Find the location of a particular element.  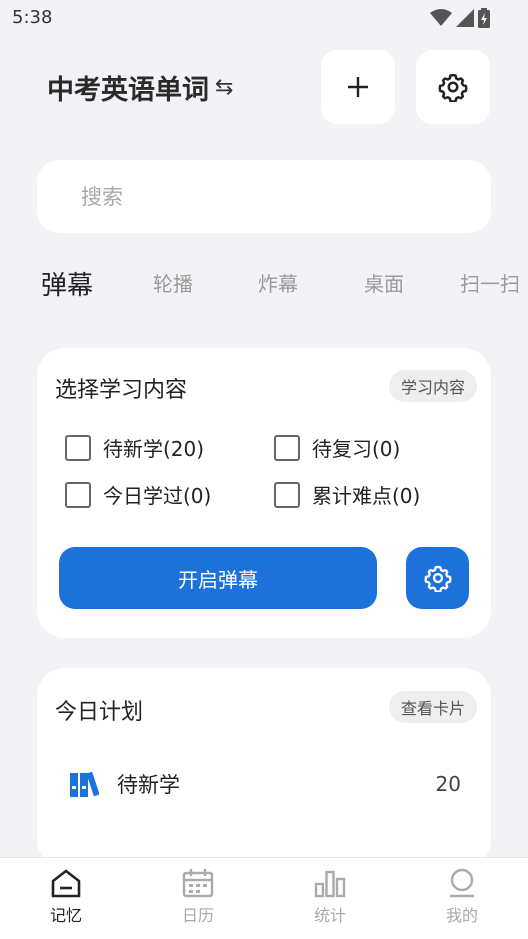

bottom-nav: 记忆 日历 统计 我的 is located at coordinates (264, 898).